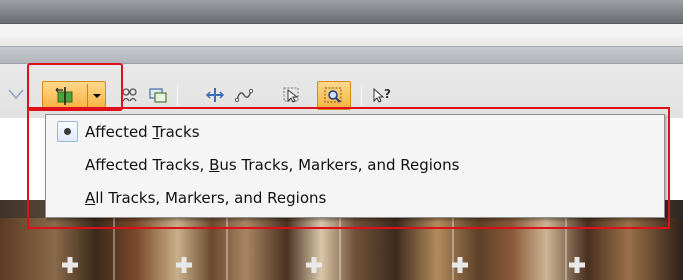 Image resolution: width=683 pixels, height=280 pixels. I want to click on annotation-highlight-button, so click(75, 87).